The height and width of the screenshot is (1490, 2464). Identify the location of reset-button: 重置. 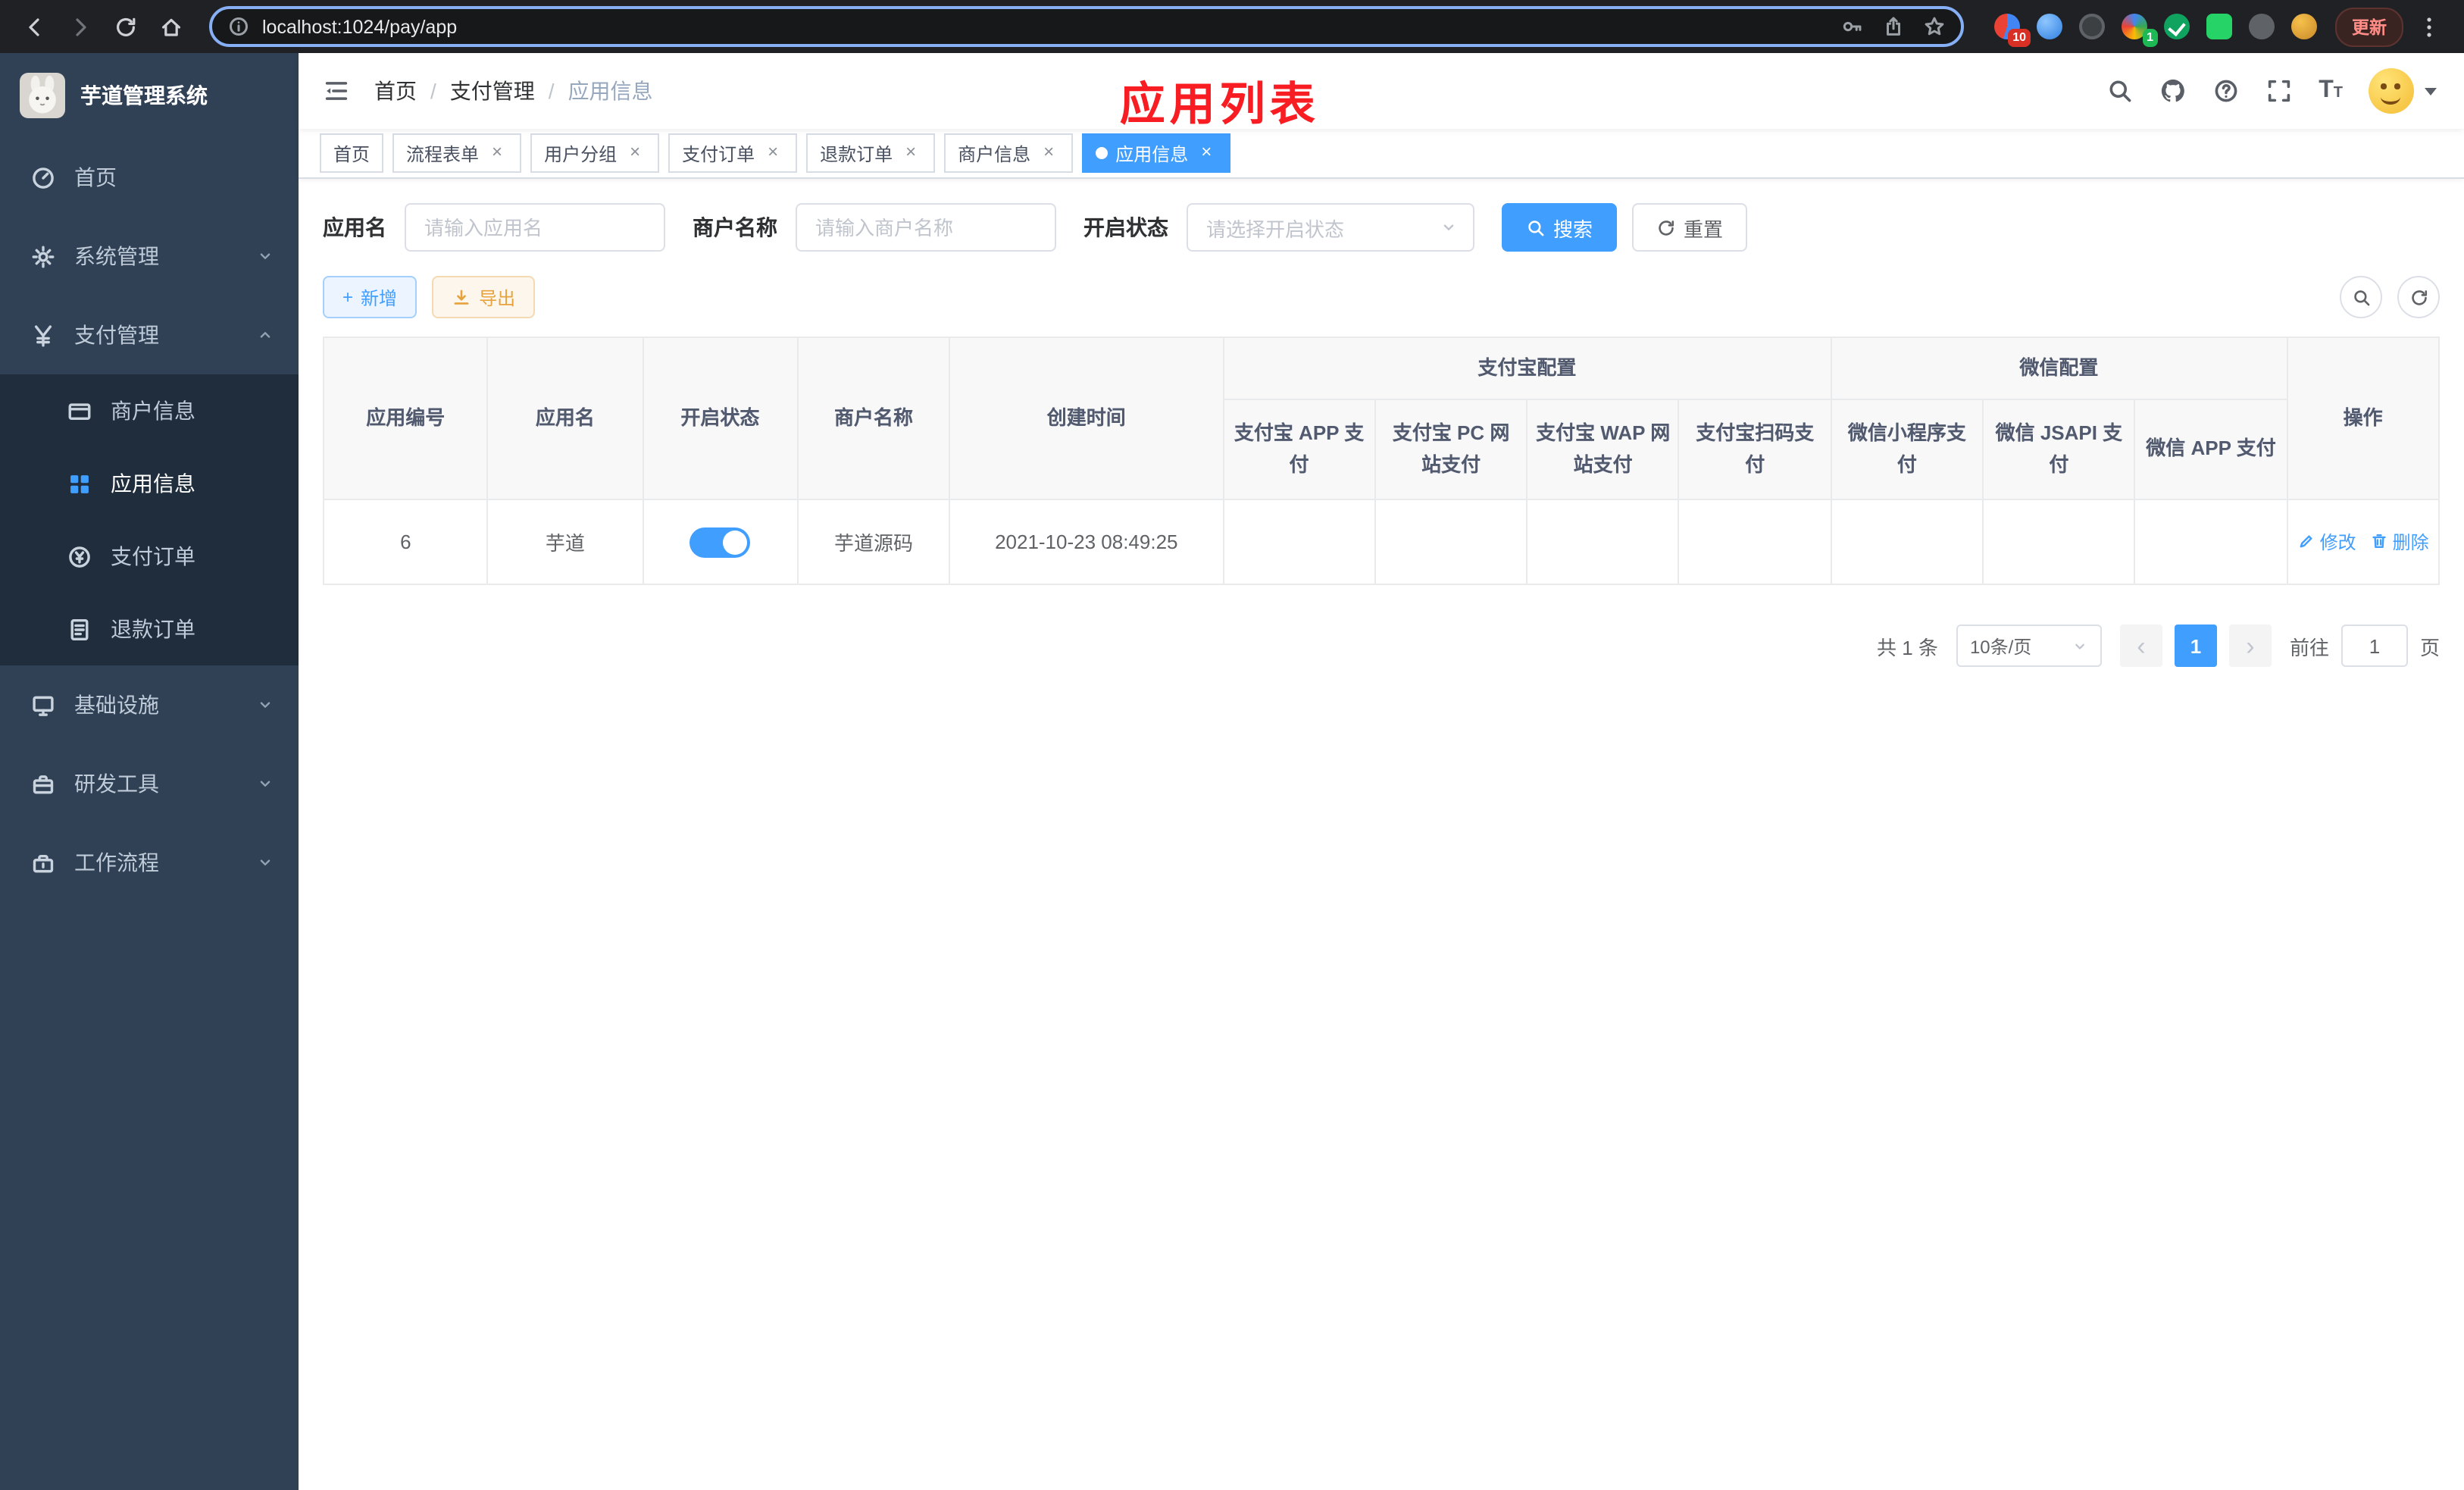
(1690, 227).